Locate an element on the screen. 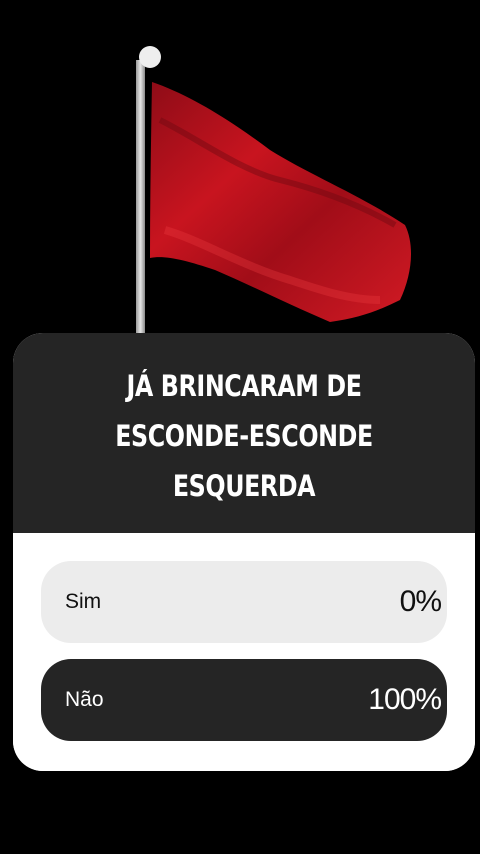 The image size is (480, 854). poll-question-line: JÁ BRINCARAM DE is located at coordinates (244, 386).